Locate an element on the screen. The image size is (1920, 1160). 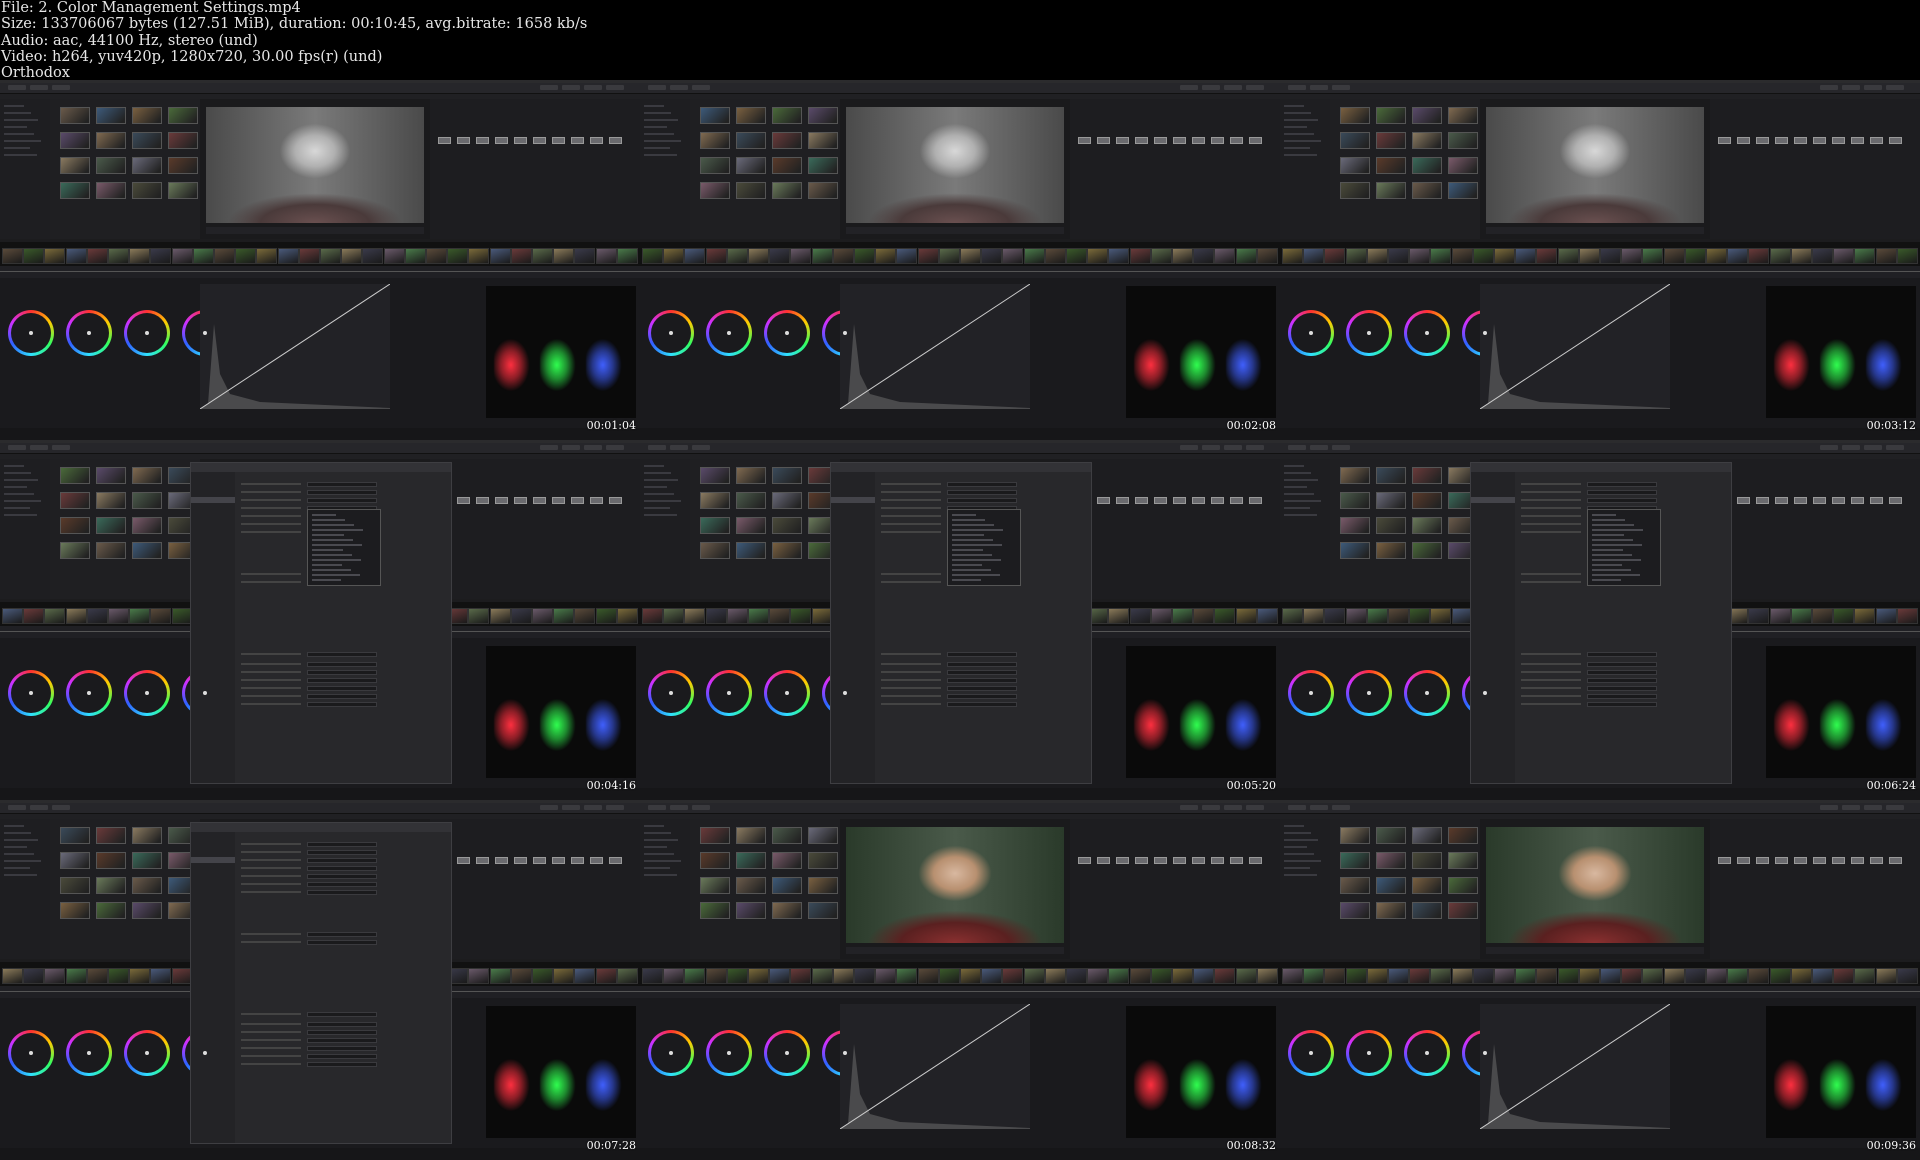
viewer-transport-controls is located at coordinates (955, 950).